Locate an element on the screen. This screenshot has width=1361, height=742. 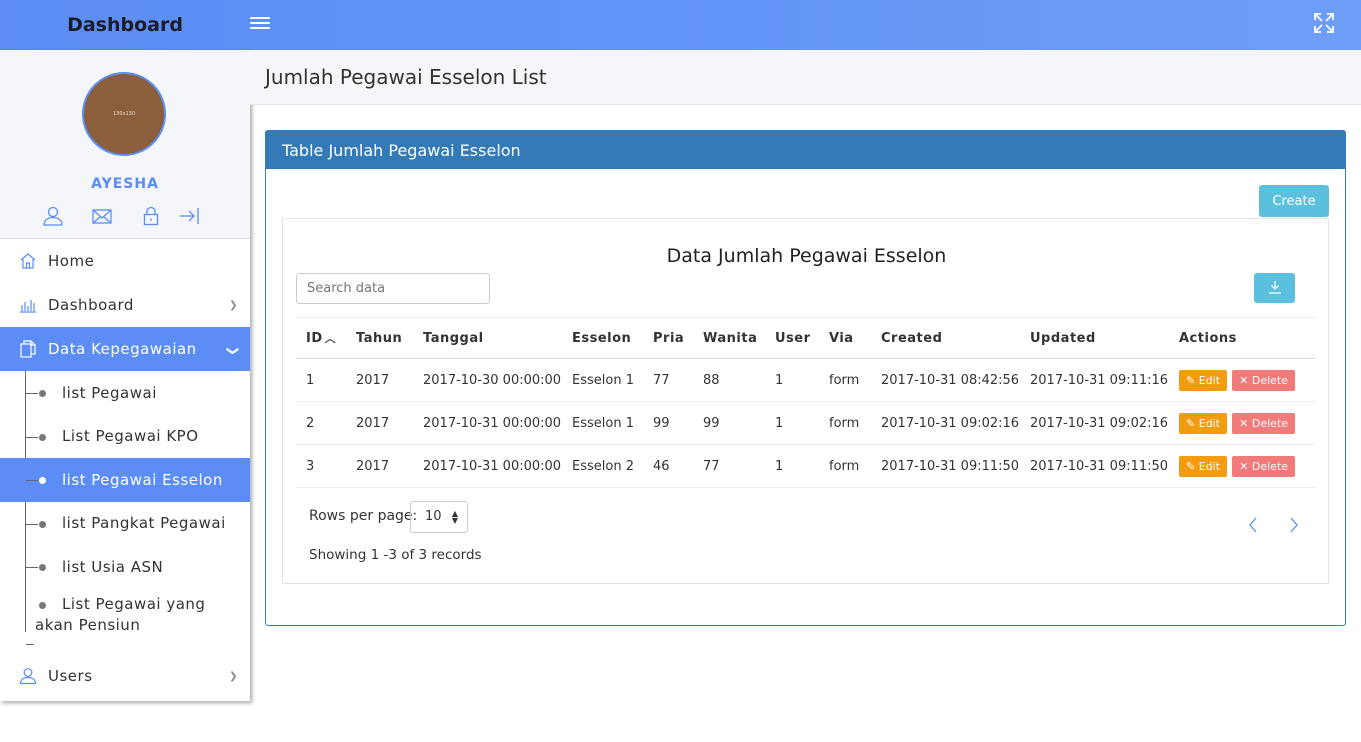
lock-icon is located at coordinates (151, 216).